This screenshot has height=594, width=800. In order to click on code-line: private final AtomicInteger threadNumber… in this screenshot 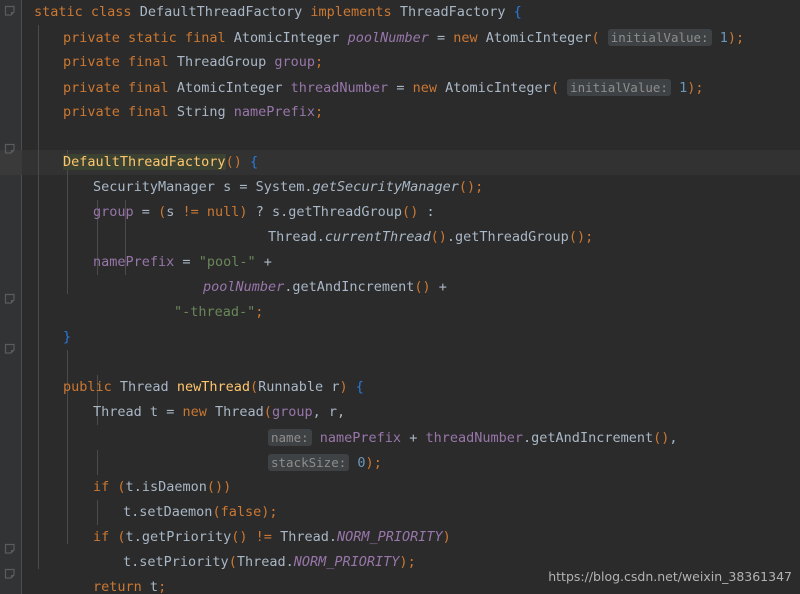, I will do `click(383, 87)`.